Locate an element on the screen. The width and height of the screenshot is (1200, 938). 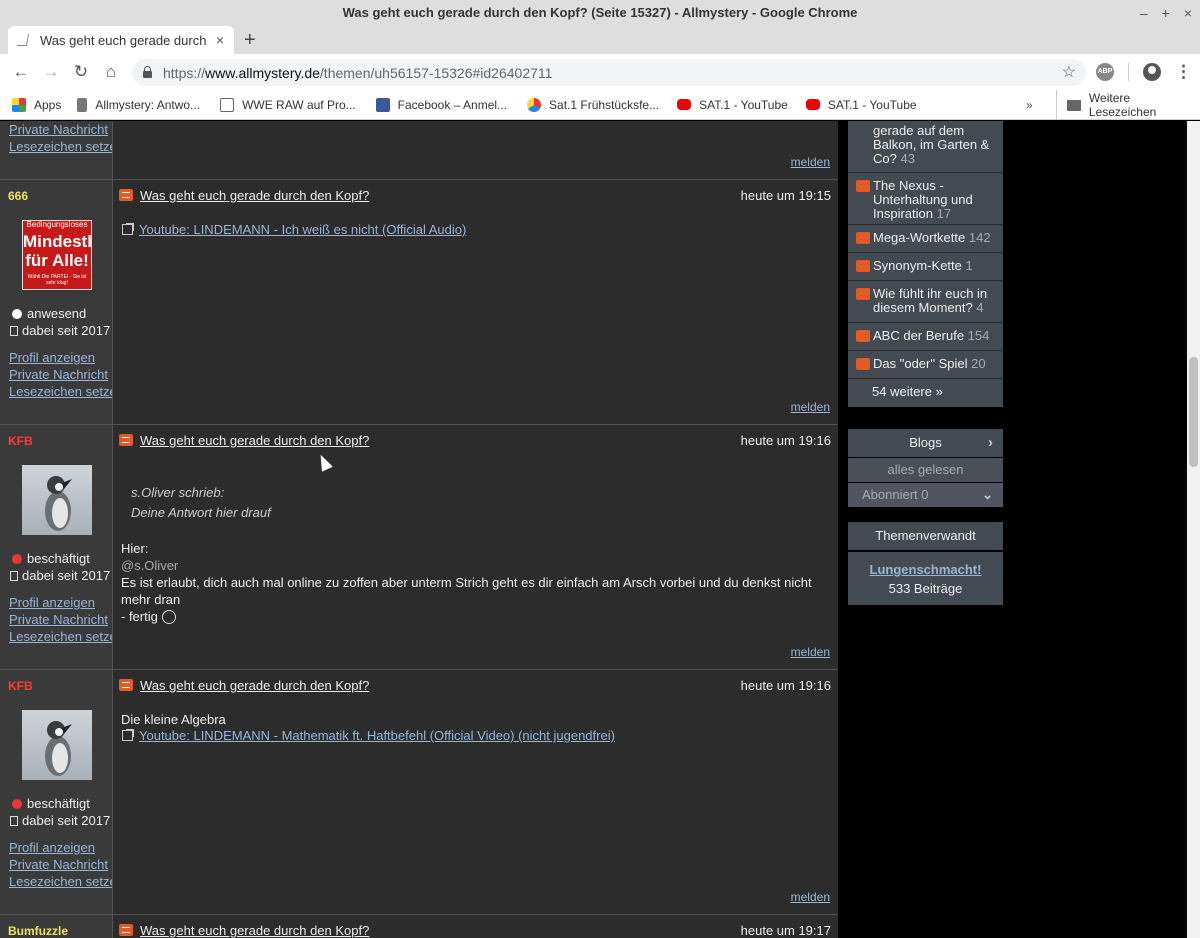
facebook-icon is located at coordinates (382, 104).